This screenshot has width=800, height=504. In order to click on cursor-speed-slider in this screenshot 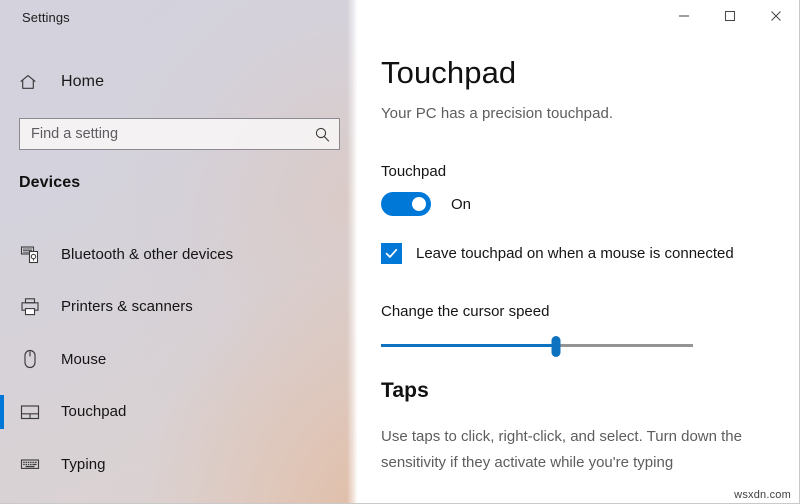, I will do `click(537, 346)`.